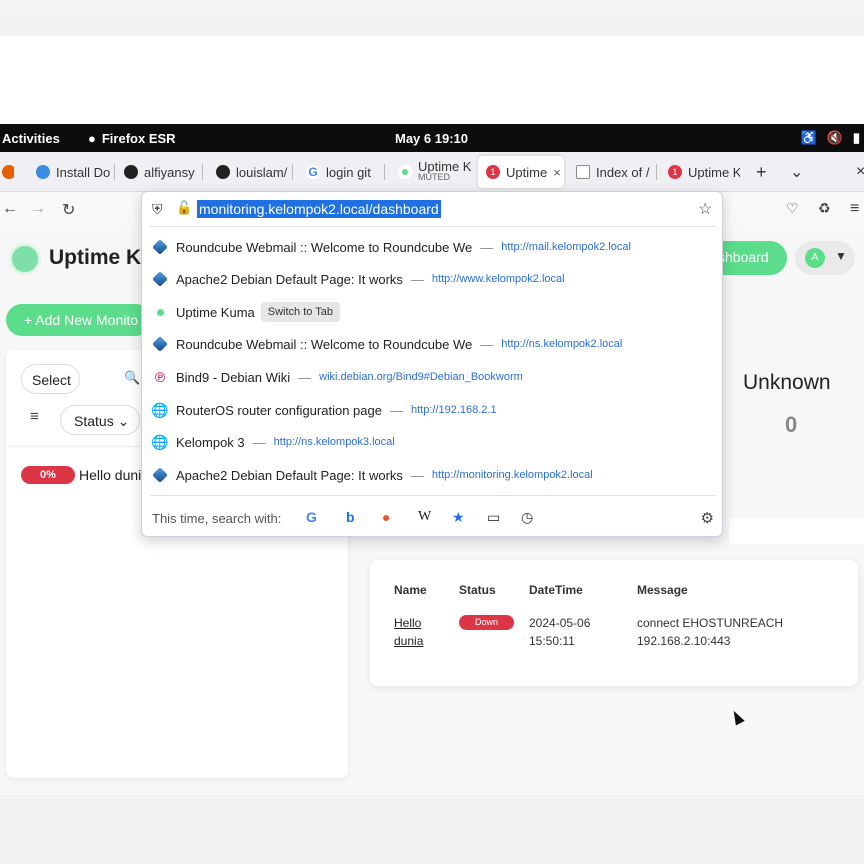 The image size is (864, 864). Describe the element at coordinates (25, 259) in the screenshot. I see `uptime-kuma-logo` at that location.